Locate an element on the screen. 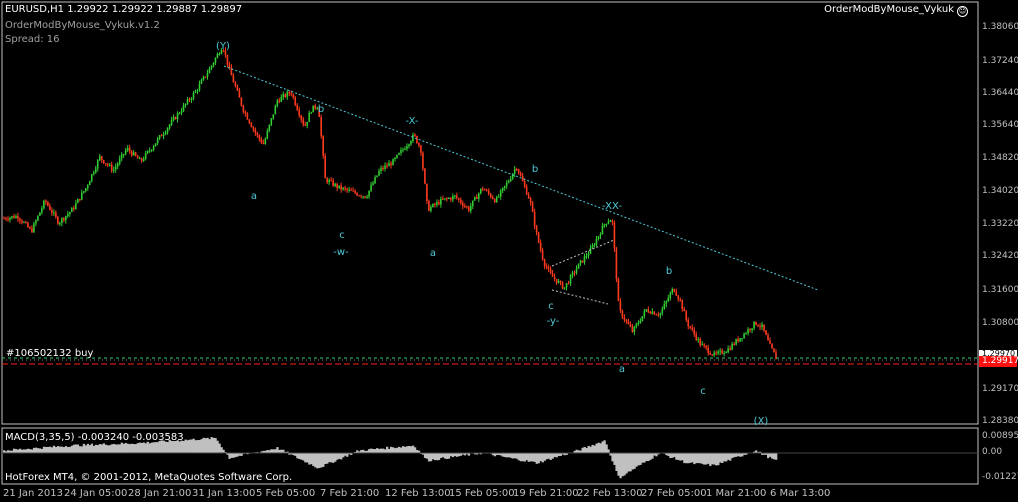 Image resolution: width=1018 pixels, height=502 pixels. order-label: #106502132 buy is located at coordinates (49, 354).